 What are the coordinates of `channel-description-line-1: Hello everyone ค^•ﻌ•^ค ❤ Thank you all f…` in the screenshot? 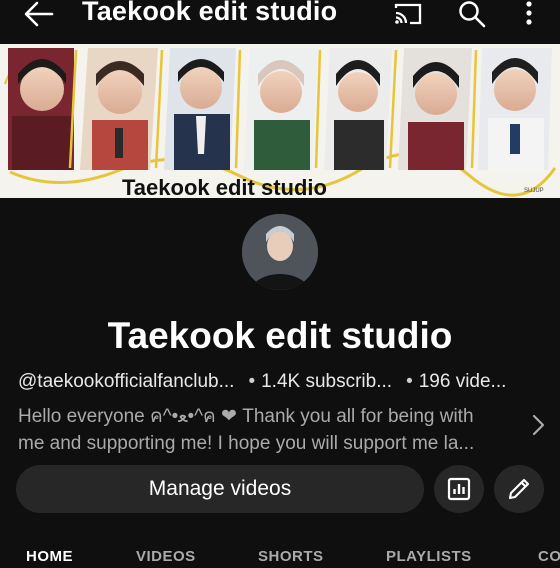 It's located at (273, 416).